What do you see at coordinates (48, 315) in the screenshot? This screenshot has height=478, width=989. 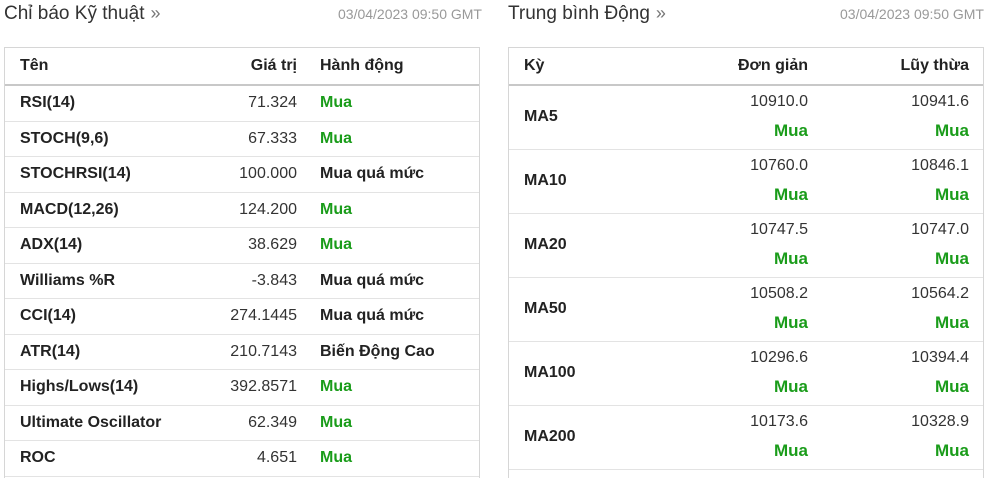 I see `indicator-name: CCI(14)` at bounding box center [48, 315].